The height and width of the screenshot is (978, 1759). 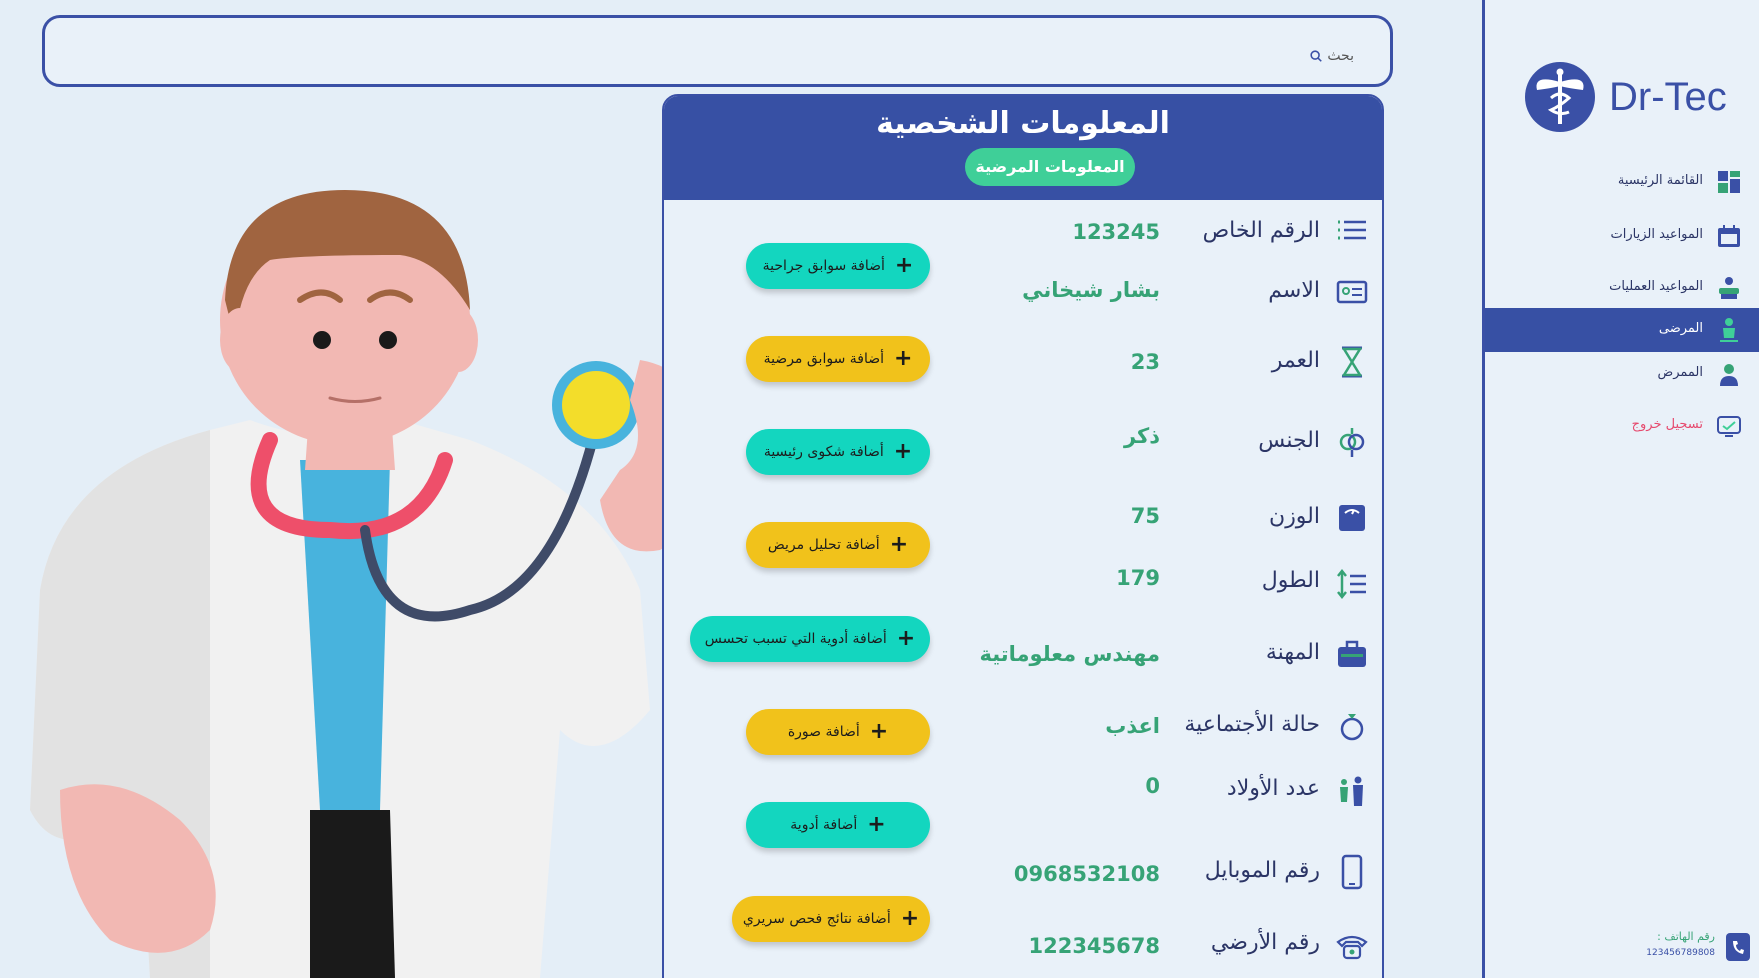 I want to click on sidebar-item-label: المواعيد العمليات, so click(x=1656, y=286).